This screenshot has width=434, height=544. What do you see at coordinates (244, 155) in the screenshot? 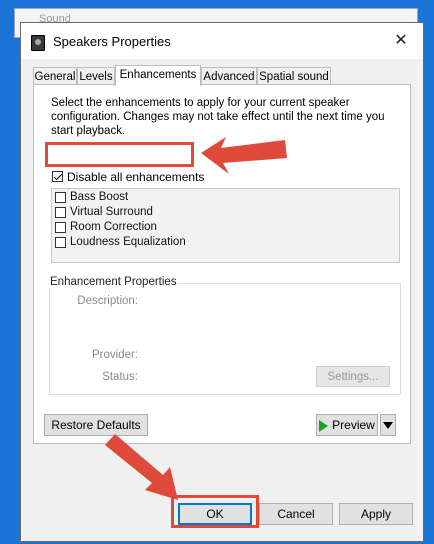
I see `arrow-to-disable-all` at bounding box center [244, 155].